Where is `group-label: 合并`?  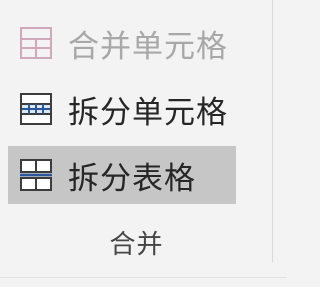
group-label: 合并 is located at coordinates (136, 245).